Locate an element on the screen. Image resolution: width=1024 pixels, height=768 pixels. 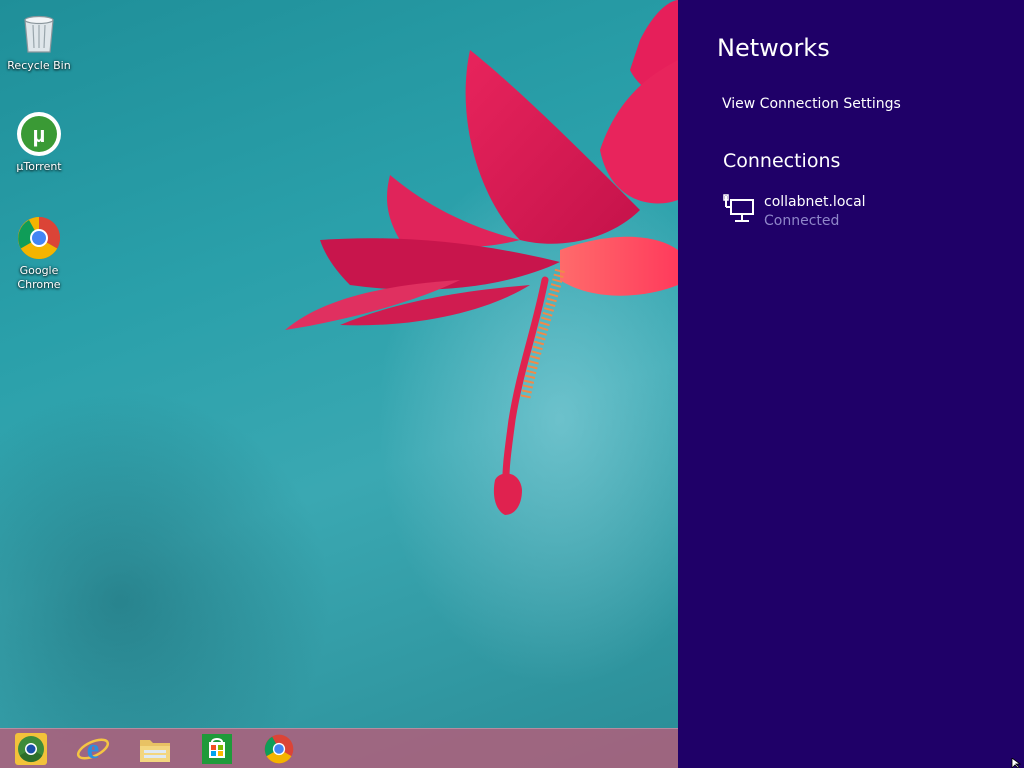
chrome-canary-icon is located at coordinates (31, 749).